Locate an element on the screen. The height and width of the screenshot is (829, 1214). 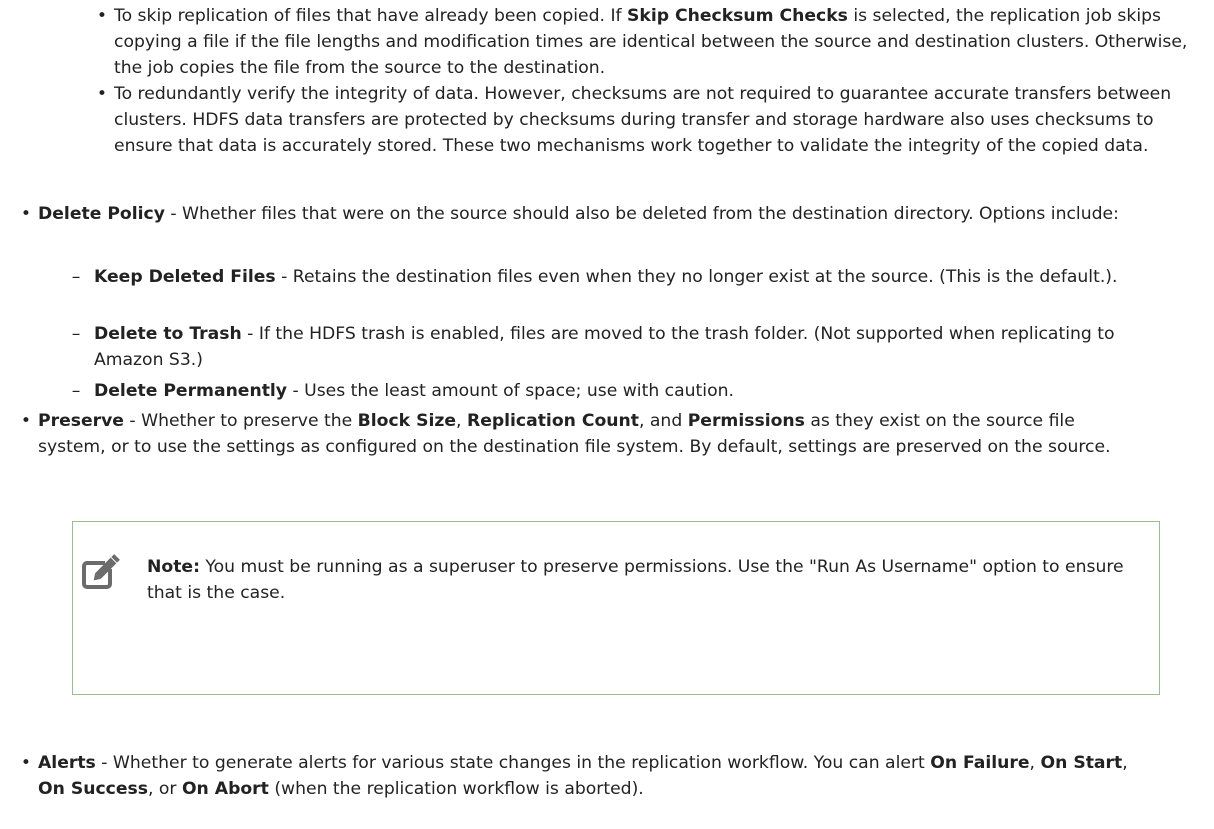
bold-term: On Start is located at coordinates (1081, 763).